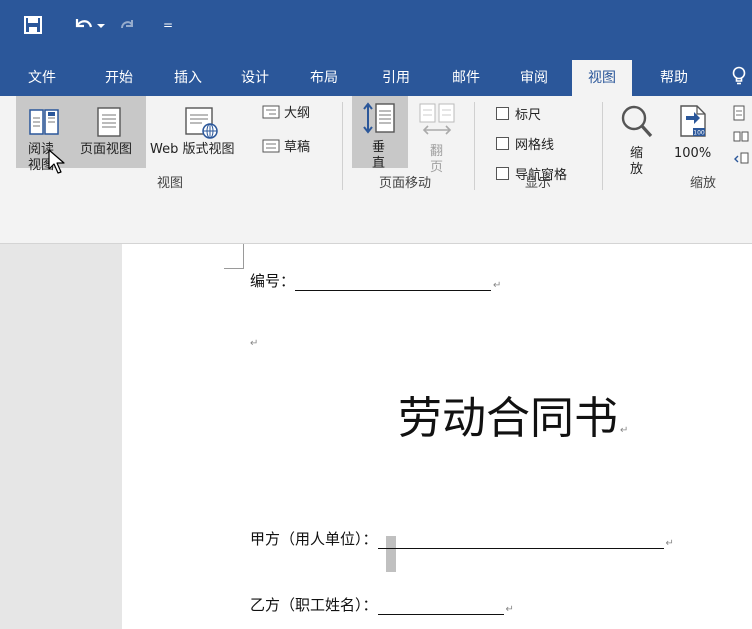 The height and width of the screenshot is (629, 752). I want to click on magnifier-icon, so click(637, 121).